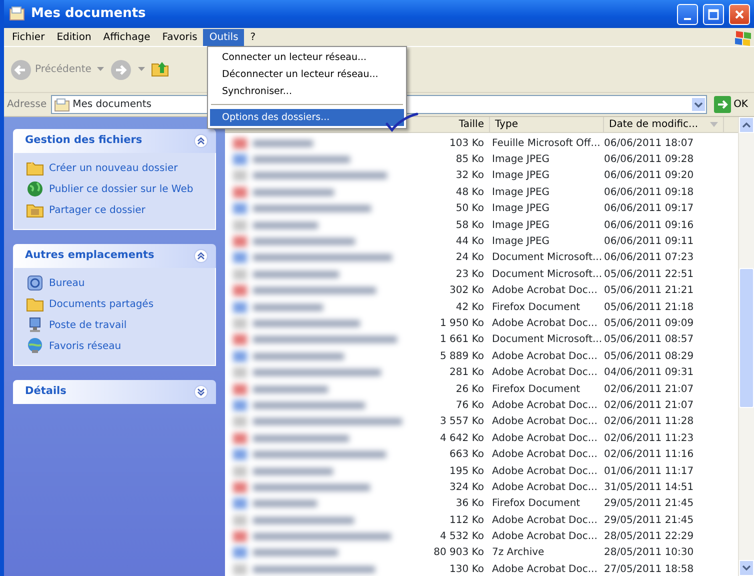 The height and width of the screenshot is (576, 754). I want to click on maximize-button, so click(713, 14).